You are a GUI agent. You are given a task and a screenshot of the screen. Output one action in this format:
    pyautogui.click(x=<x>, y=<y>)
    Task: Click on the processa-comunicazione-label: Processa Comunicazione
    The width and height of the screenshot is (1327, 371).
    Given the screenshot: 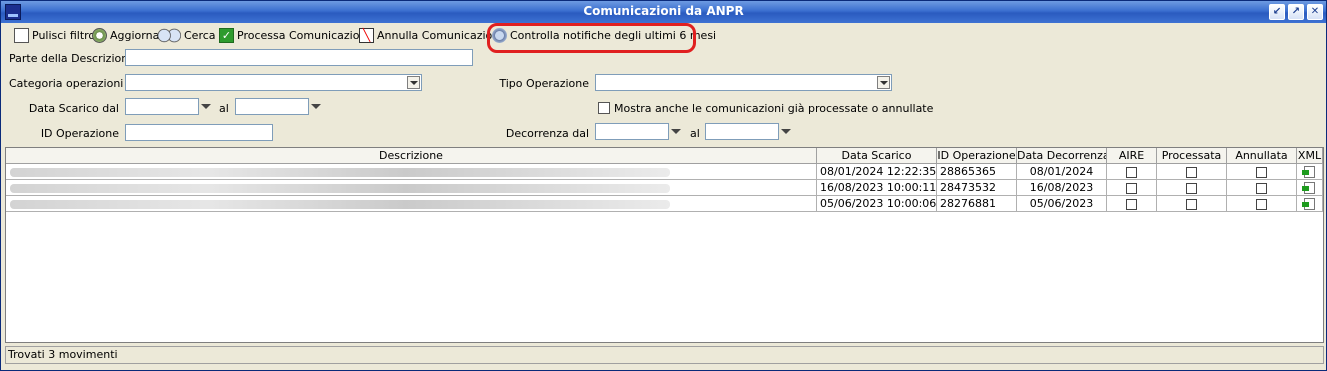 What is the action you would take?
    pyautogui.click(x=305, y=35)
    